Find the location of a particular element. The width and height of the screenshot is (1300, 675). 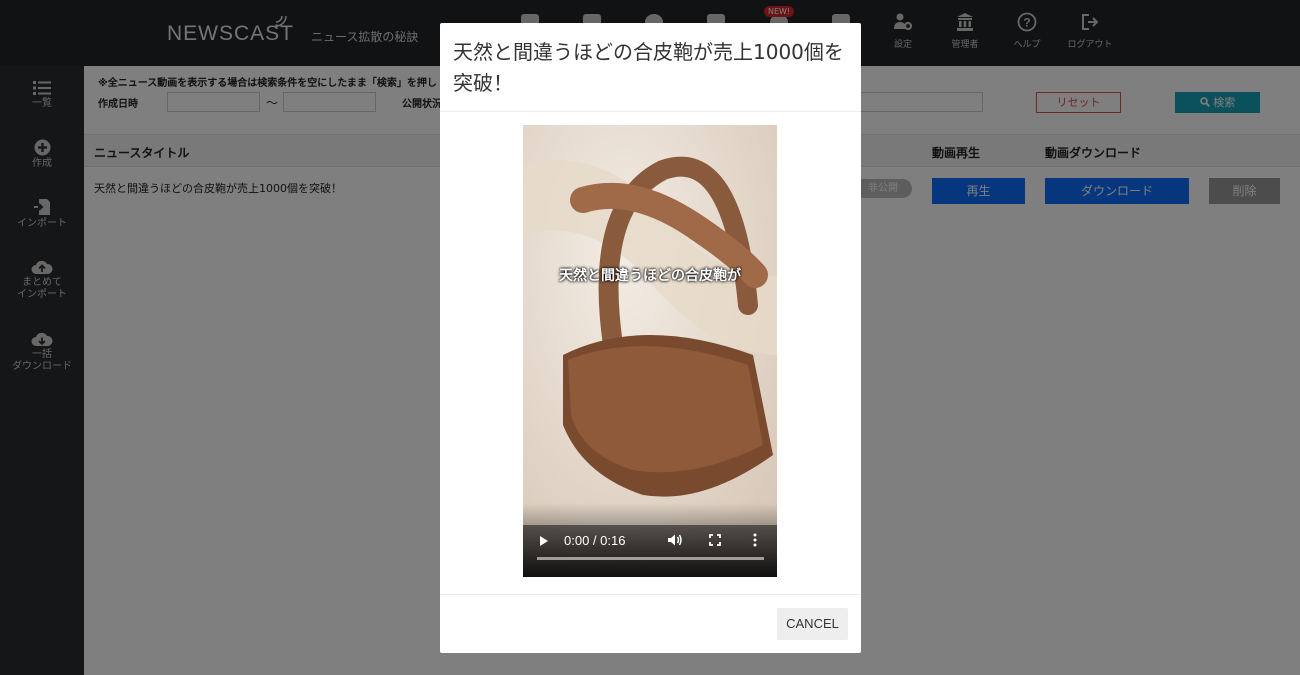

video-player: 天然と間違うほどの合皮鞄が 0:00 / 0:16 is located at coordinates (650, 351).